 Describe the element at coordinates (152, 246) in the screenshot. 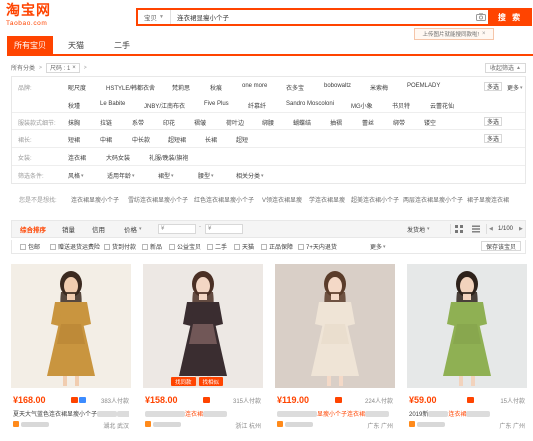

I see `checkbox-new: 新品` at that location.